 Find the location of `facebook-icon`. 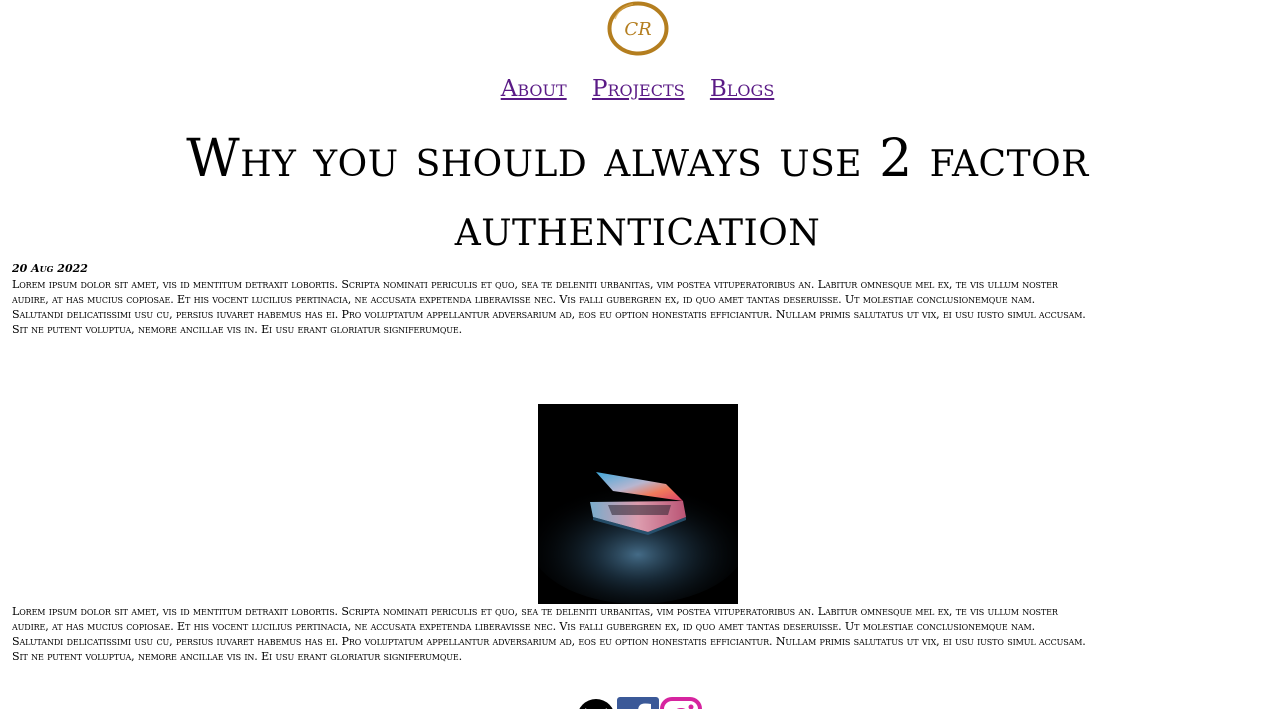

facebook-icon is located at coordinates (638, 703).